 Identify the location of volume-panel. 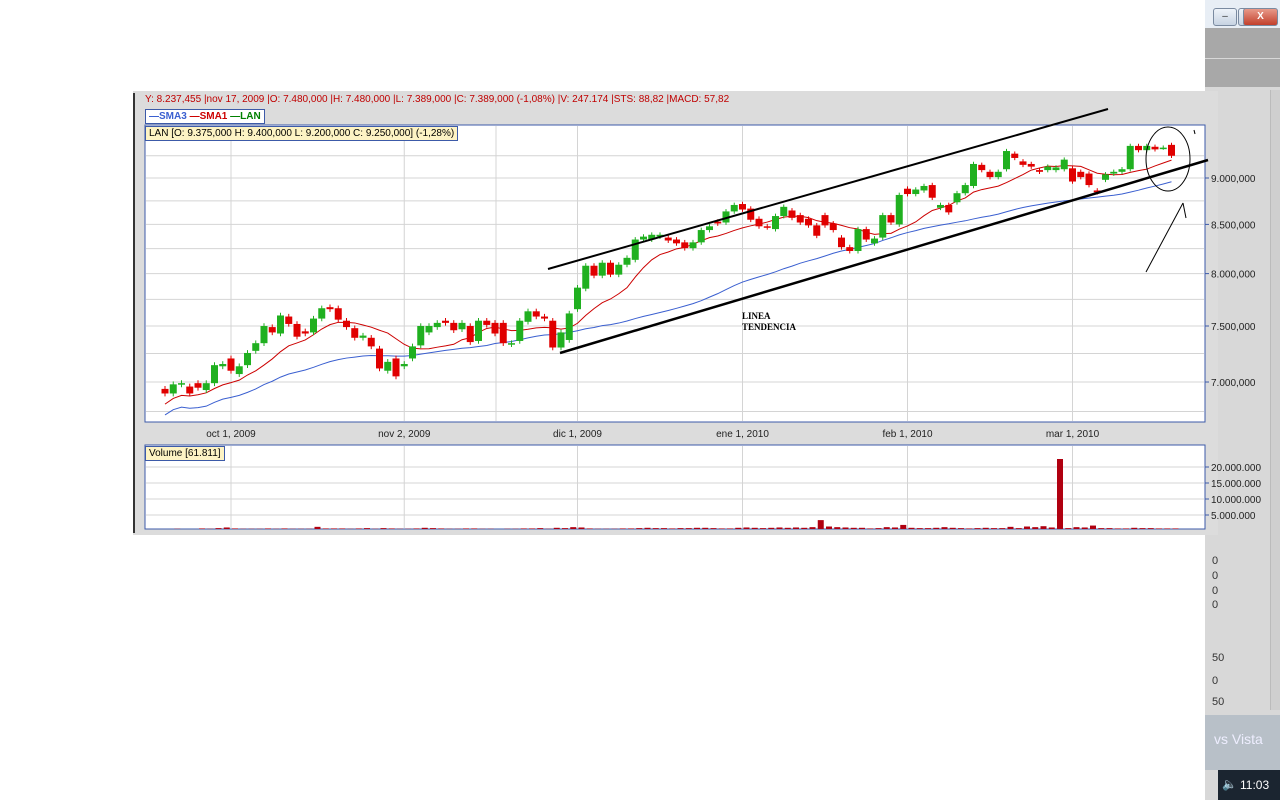
(675, 487).